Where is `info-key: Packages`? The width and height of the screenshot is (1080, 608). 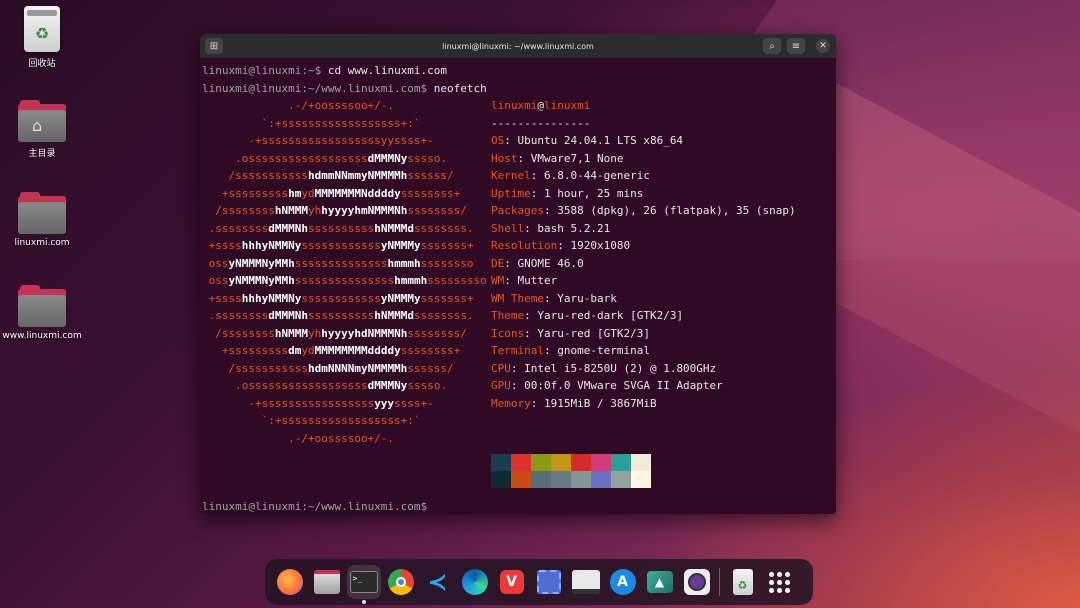 info-key: Packages is located at coordinates (517, 210).